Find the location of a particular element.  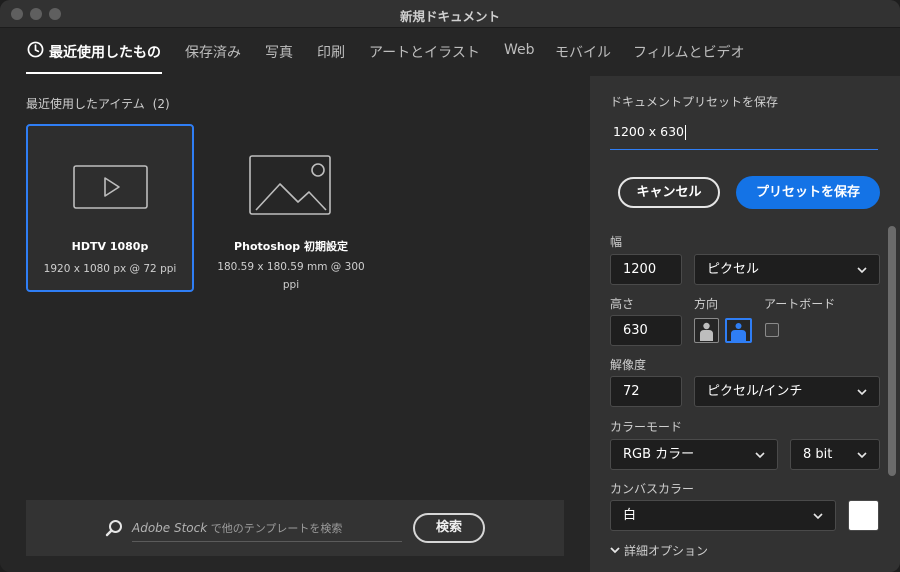

title-bar: 新規ドキュメント is located at coordinates (450, 14).